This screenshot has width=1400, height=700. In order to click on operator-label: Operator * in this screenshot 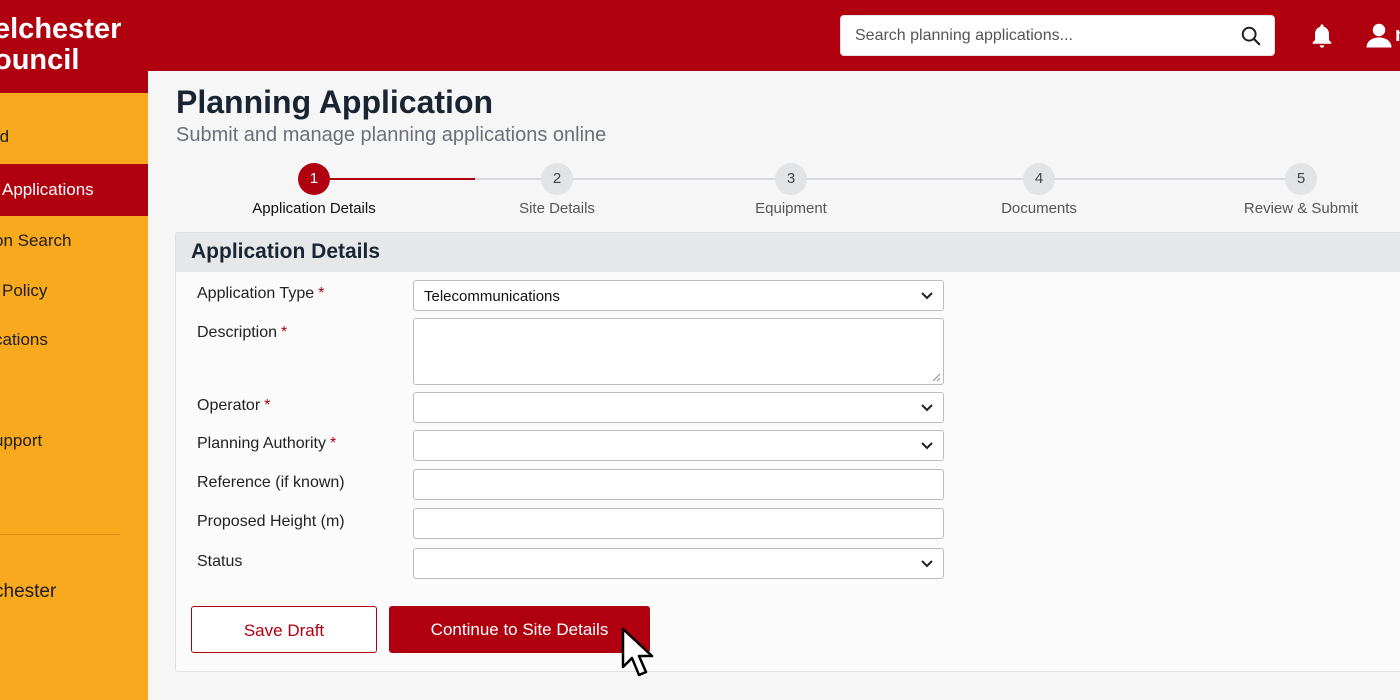, I will do `click(233, 406)`.